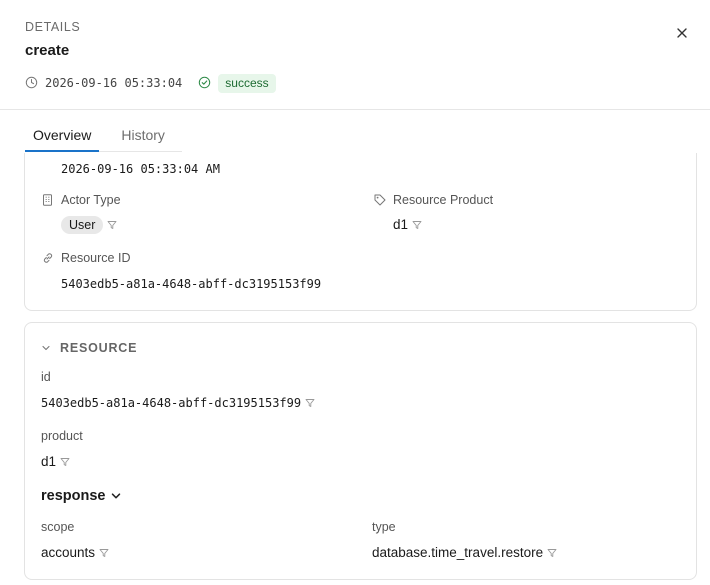 This screenshot has width=710, height=585. I want to click on resource-product-label-row: Resource Product, so click(433, 200).